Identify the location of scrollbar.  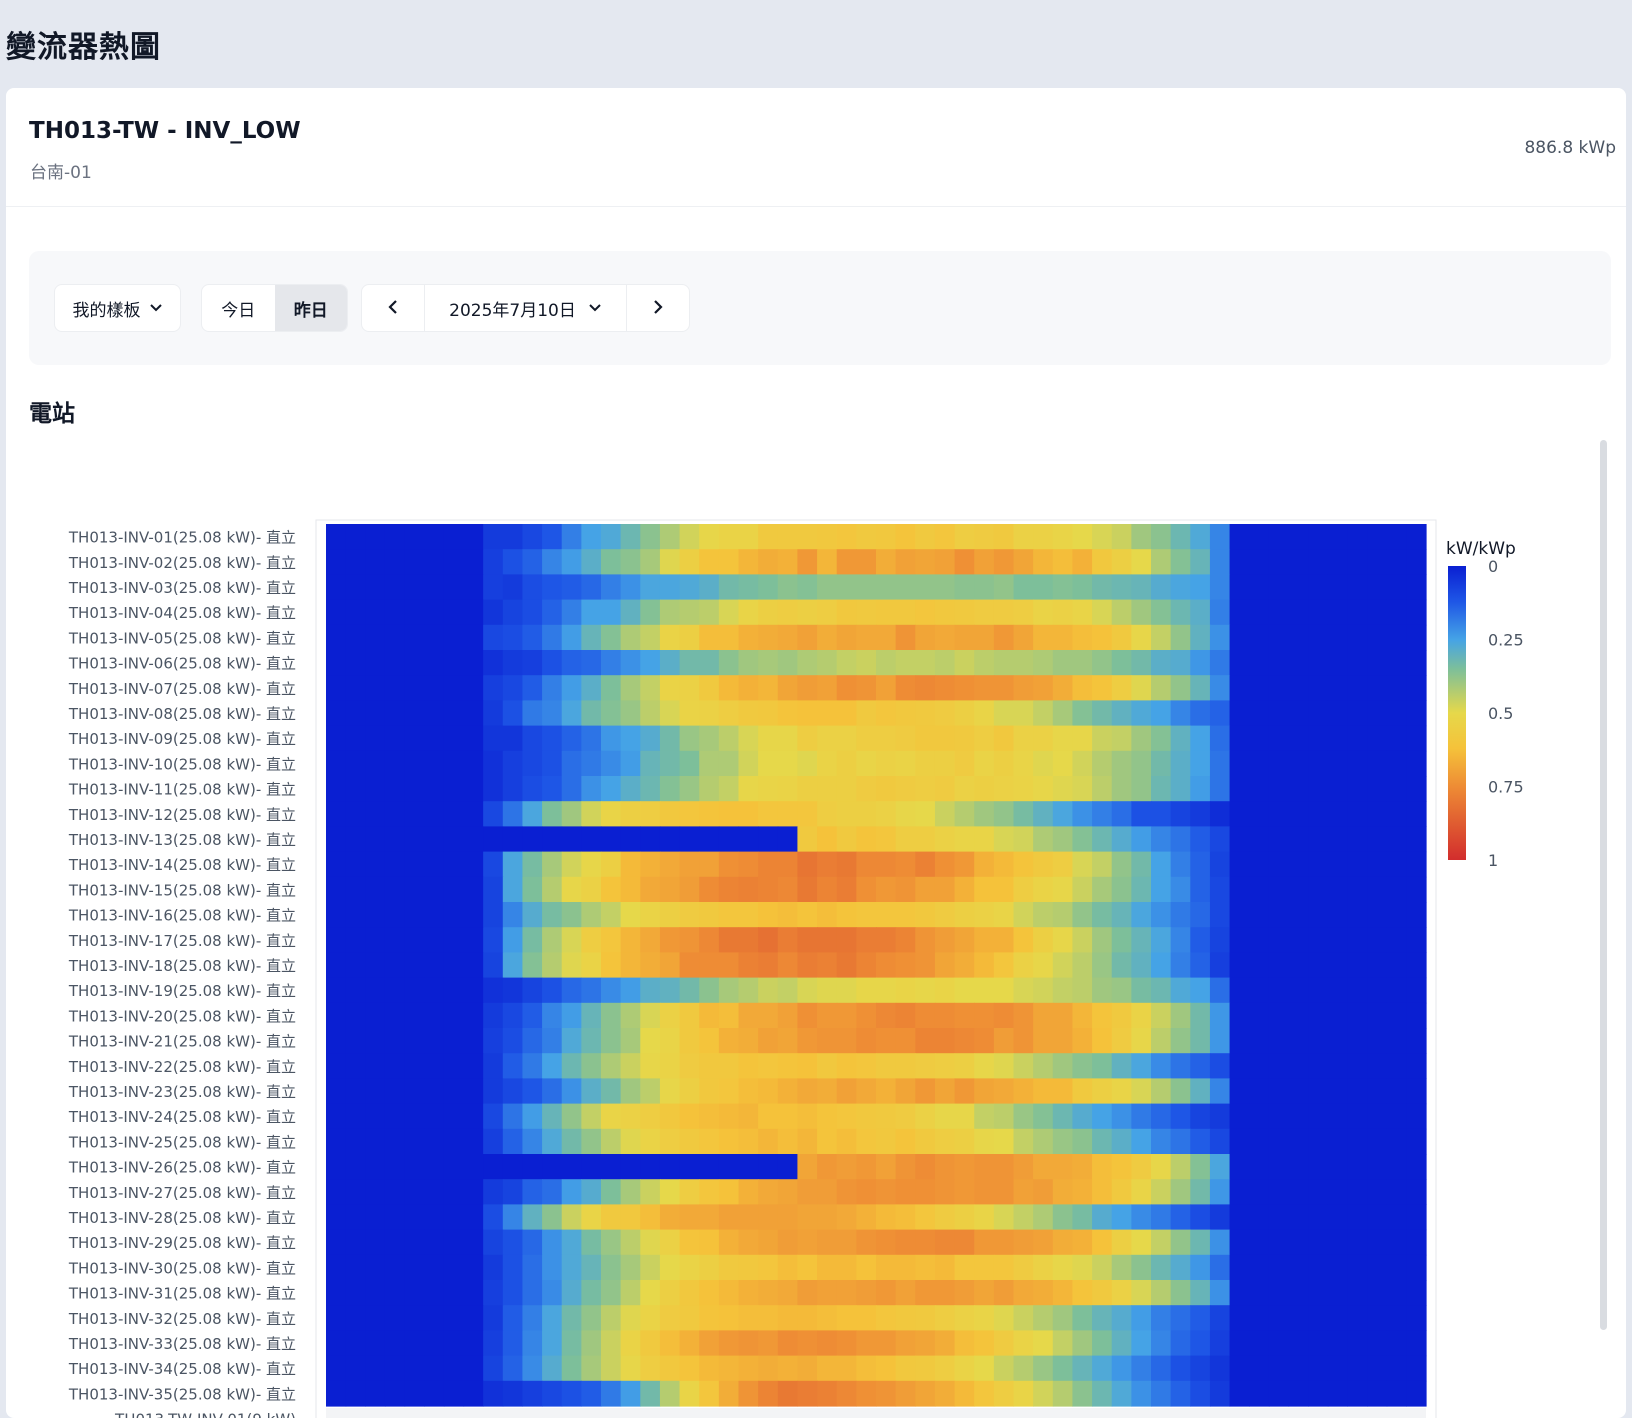
(1603, 885).